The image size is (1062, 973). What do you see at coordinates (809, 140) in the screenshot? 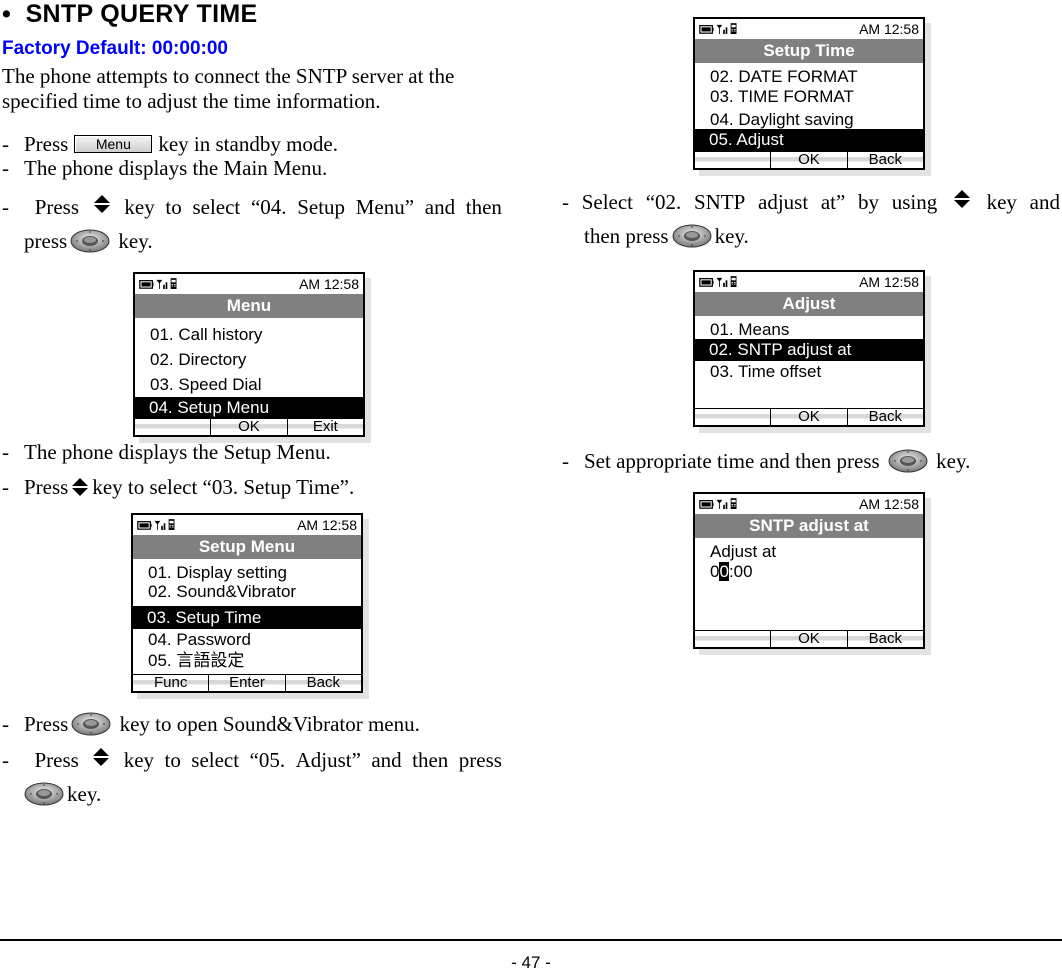
I see `menu-item-selected: 05. Adjust` at bounding box center [809, 140].